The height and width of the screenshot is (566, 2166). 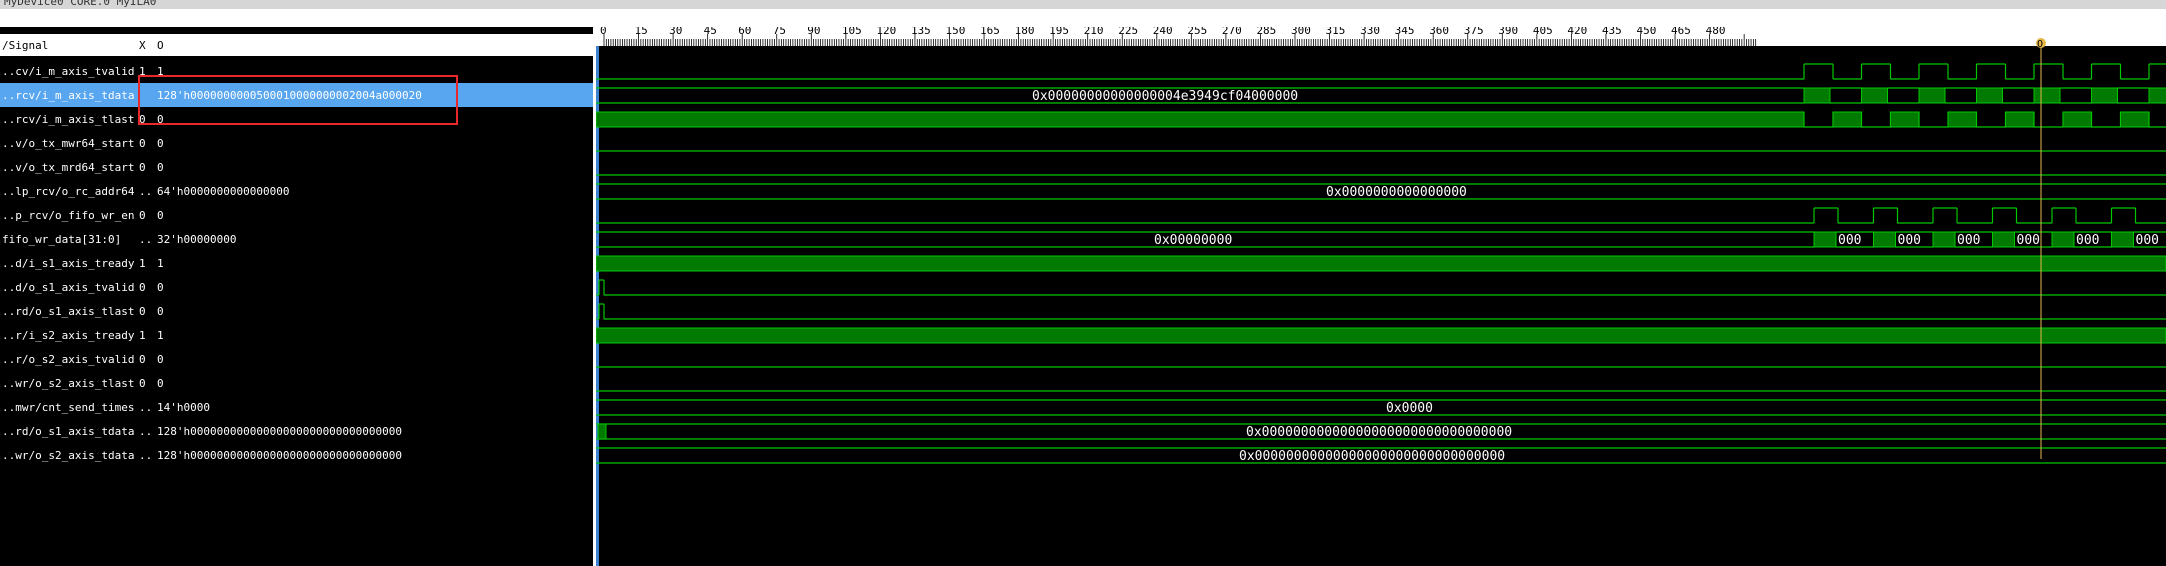 What do you see at coordinates (296, 239) in the screenshot?
I see `signal-row: fifo_wr_data[31:0].. 32'h00000000` at bounding box center [296, 239].